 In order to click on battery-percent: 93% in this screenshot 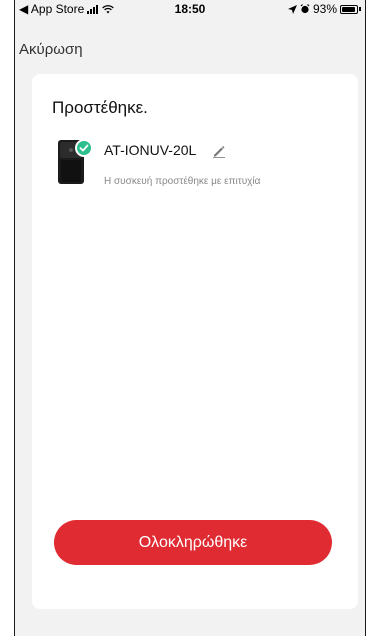, I will do `click(324, 9)`.